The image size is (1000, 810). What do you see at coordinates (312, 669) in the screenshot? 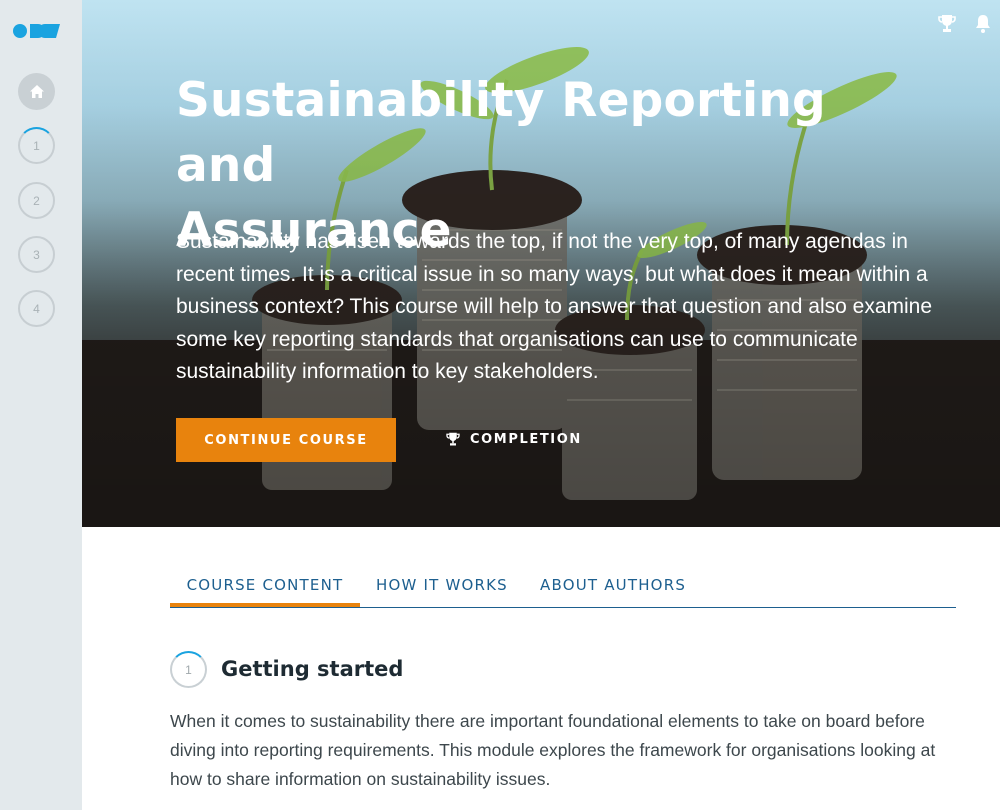
I see `module-title: Getting started` at bounding box center [312, 669].